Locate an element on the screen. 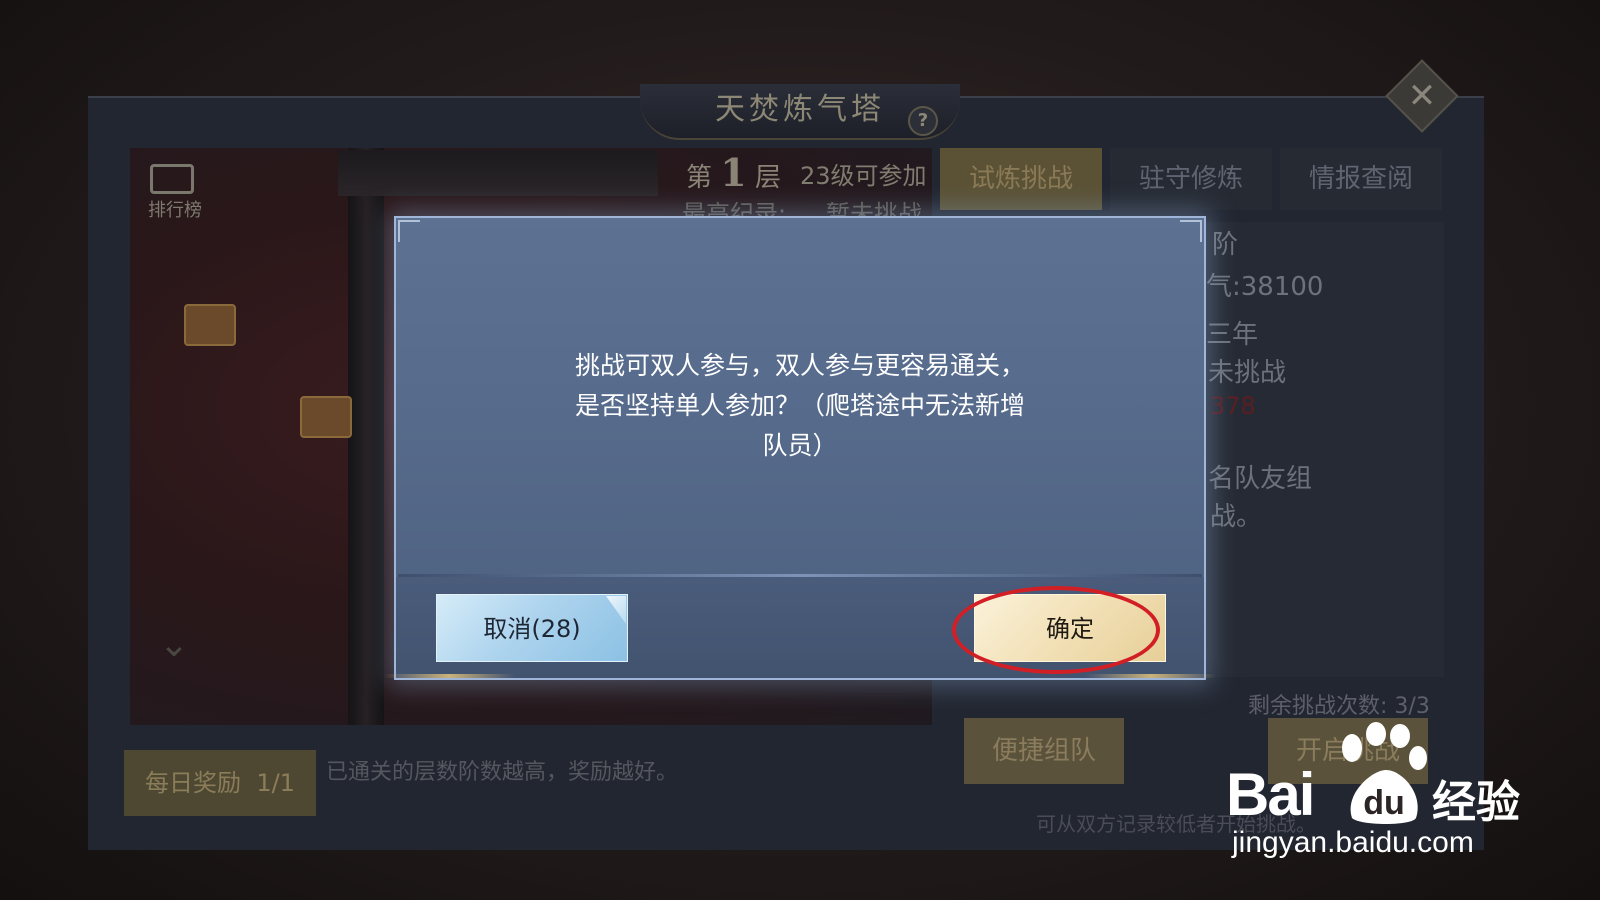 The image size is (1600, 900). remaining-attempts: 剩余挑战次数: 3/3 is located at coordinates (1339, 706).